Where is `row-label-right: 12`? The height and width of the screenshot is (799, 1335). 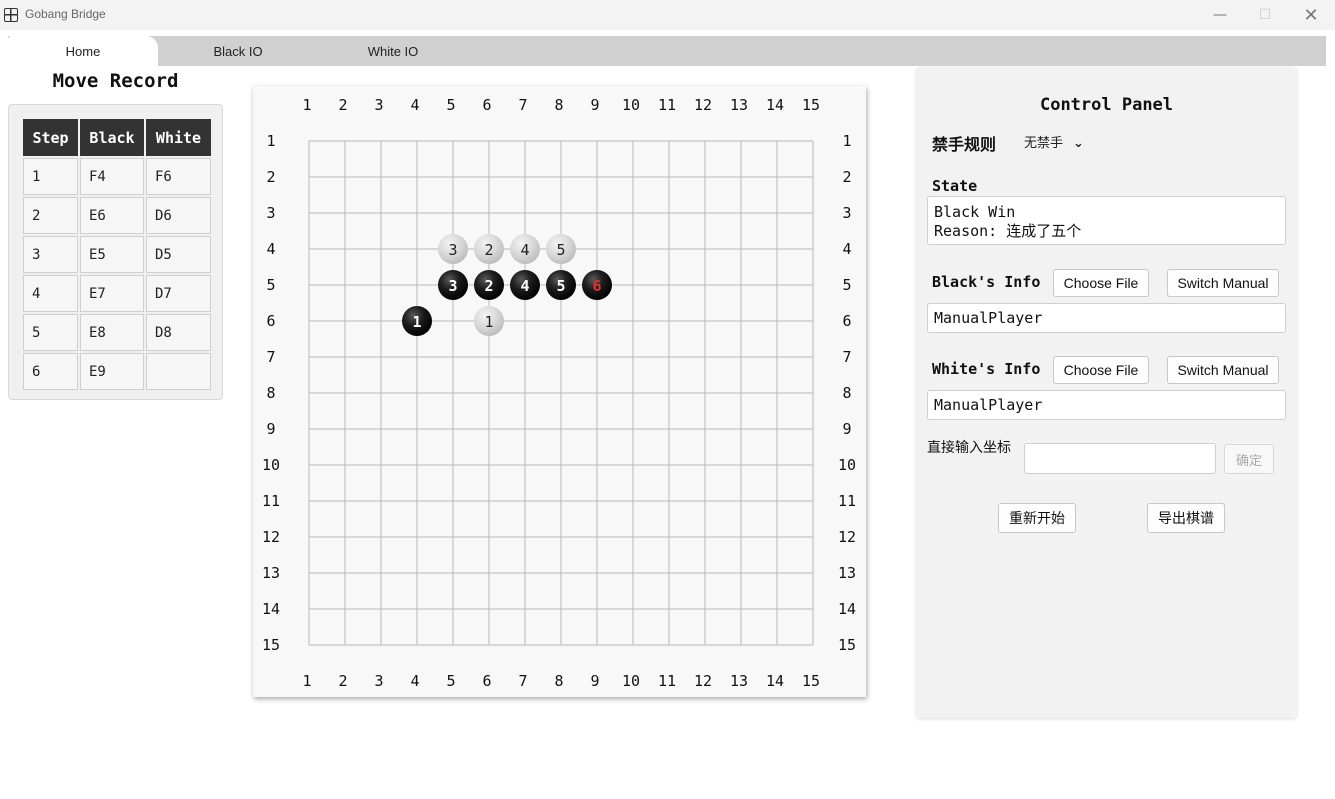 row-label-right: 12 is located at coordinates (847, 537).